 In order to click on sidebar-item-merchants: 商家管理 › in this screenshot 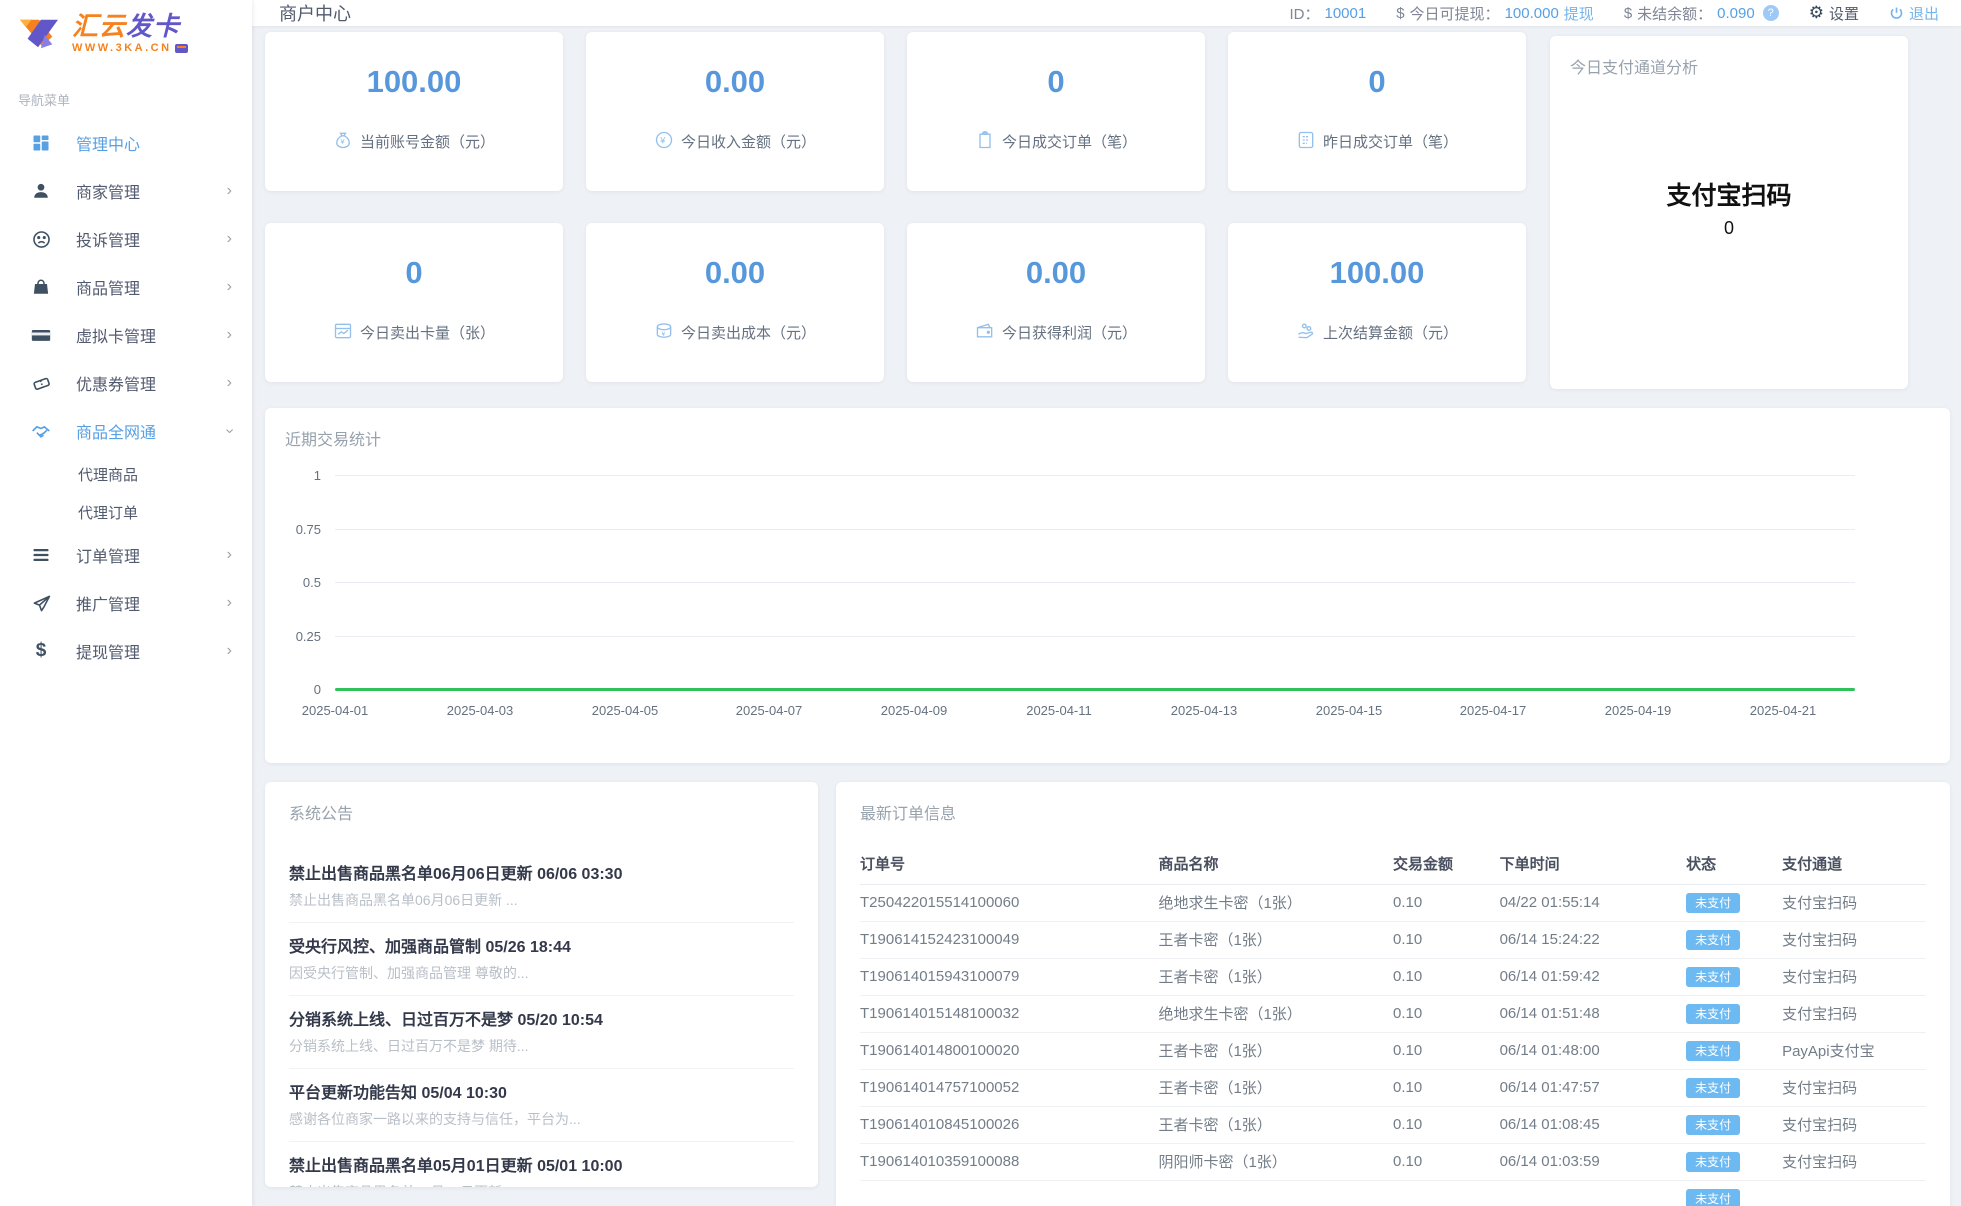, I will do `click(126, 191)`.